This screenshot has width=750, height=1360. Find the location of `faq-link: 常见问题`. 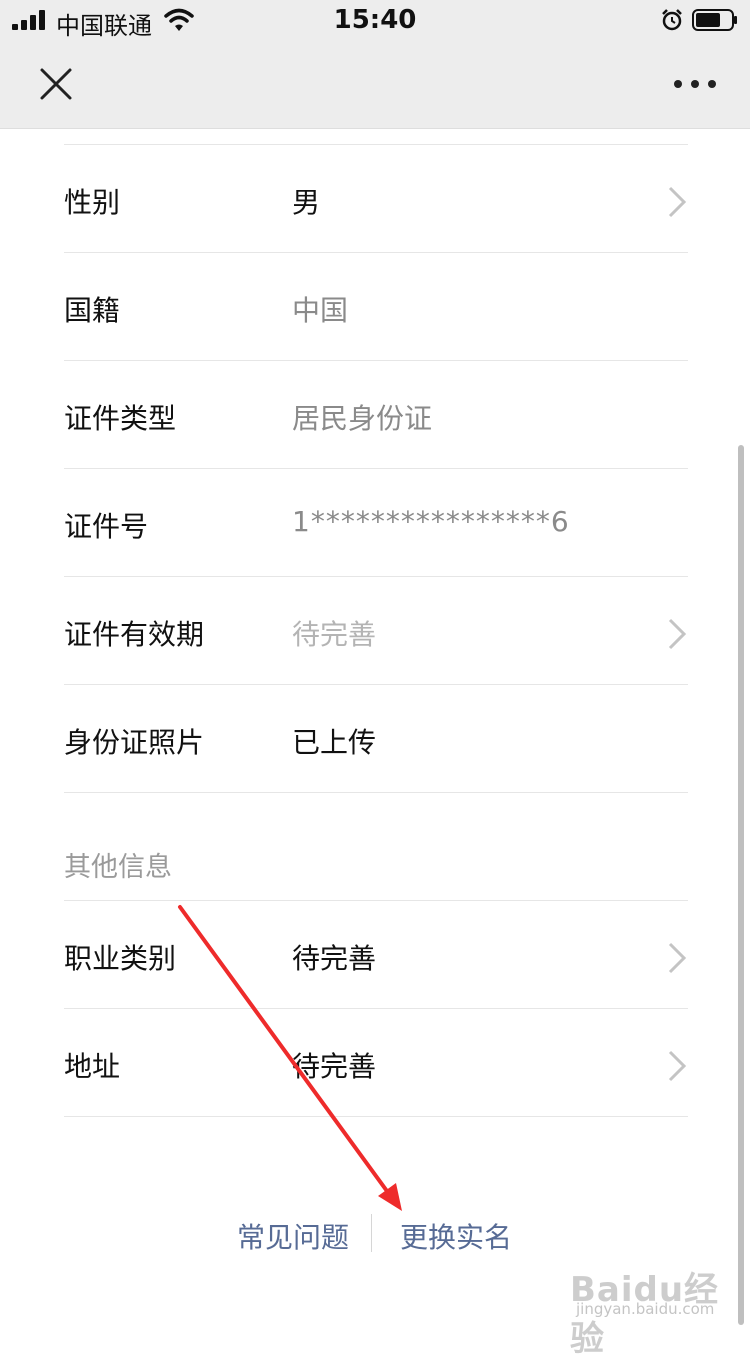

faq-link: 常见问题 is located at coordinates (293, 1236).